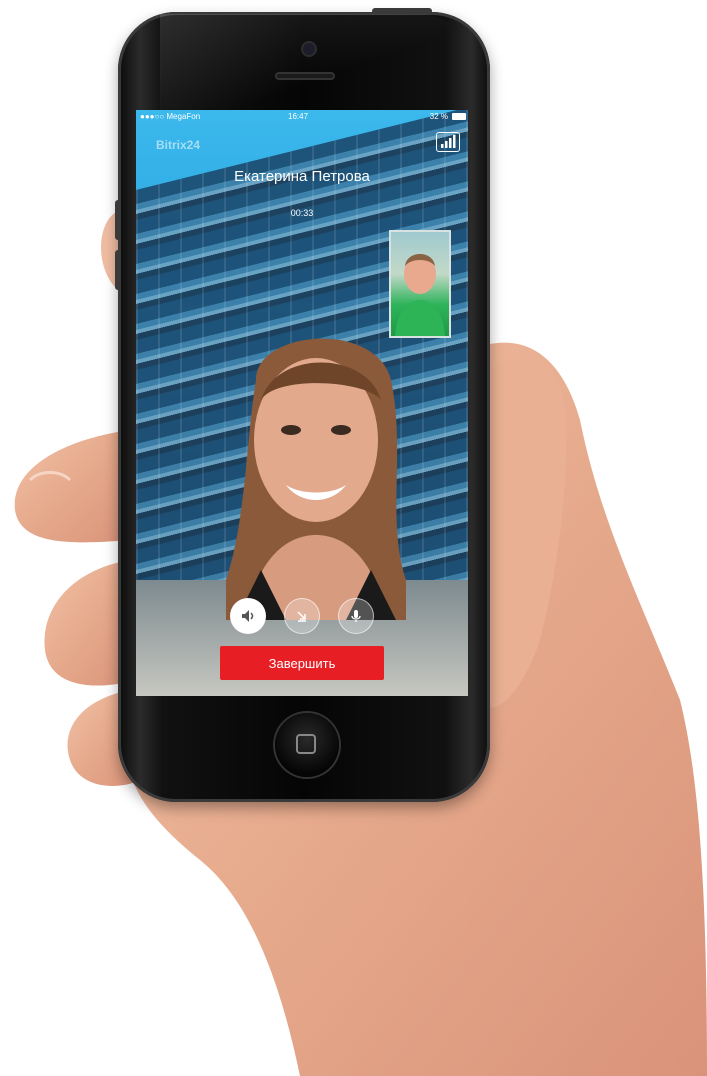 Image resolution: width=707 pixels, height=1076 pixels. I want to click on carrier-label: ●●●○○ MegaFon, so click(170, 116).